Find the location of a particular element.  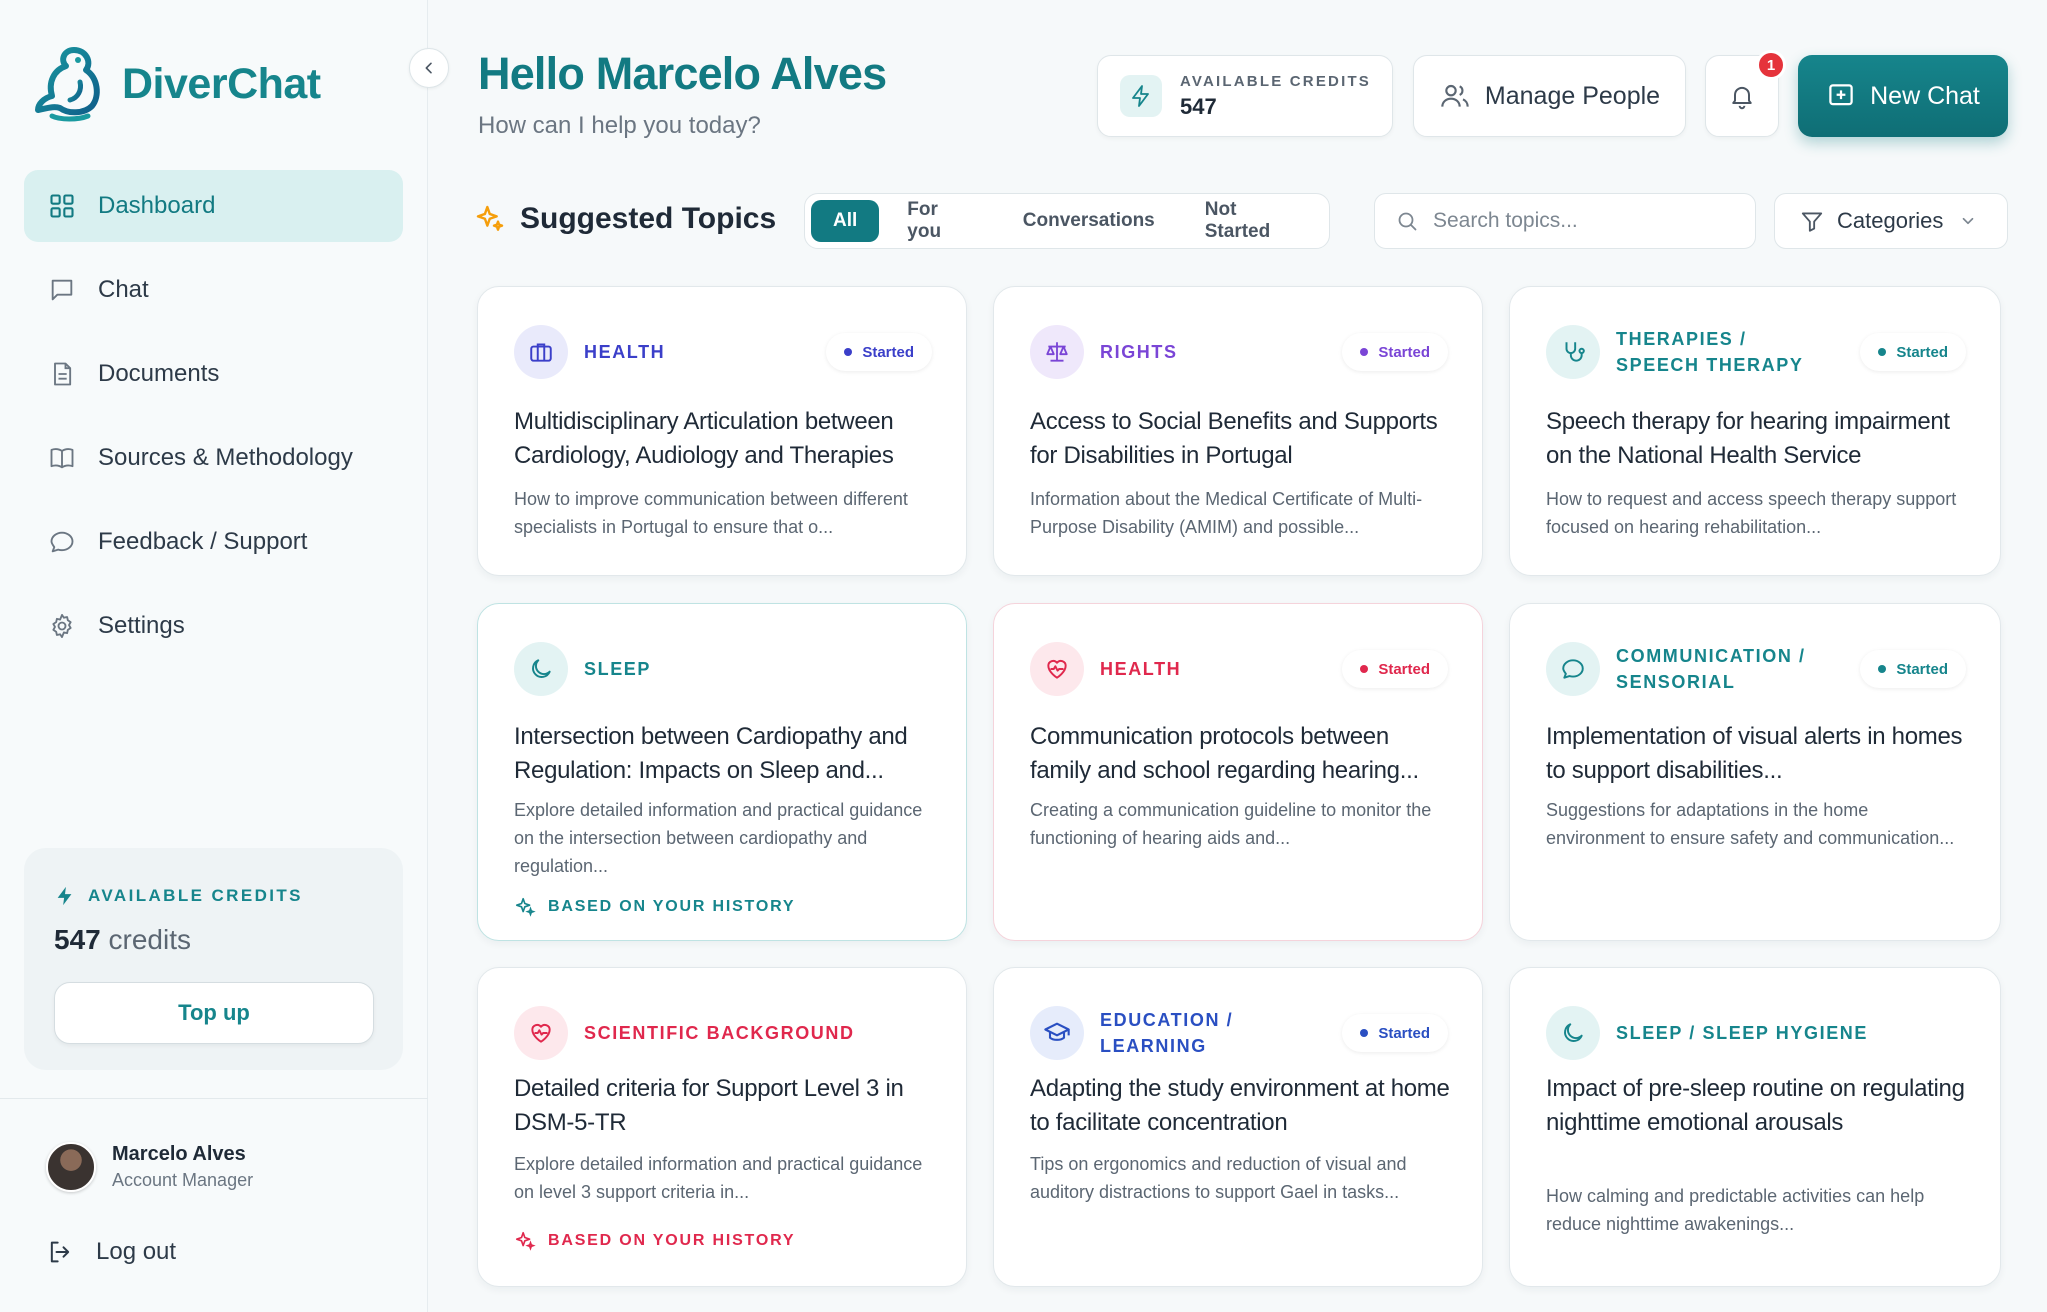

search-box is located at coordinates (1565, 221).